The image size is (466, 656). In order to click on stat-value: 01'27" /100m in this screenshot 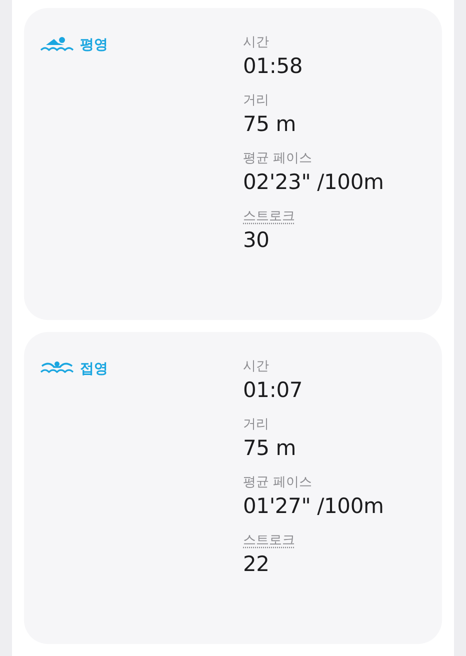, I will do `click(313, 506)`.